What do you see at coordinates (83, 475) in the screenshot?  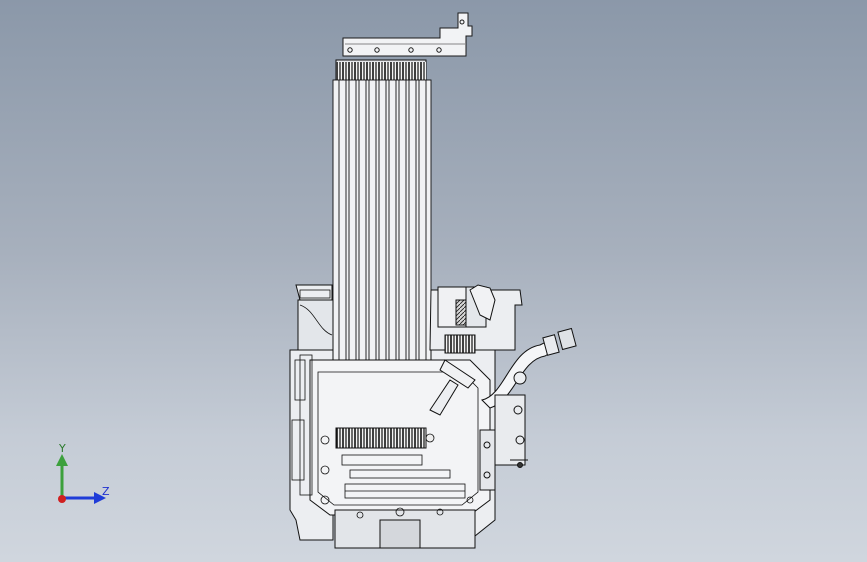 I see `coordinate-triad: Y Z` at bounding box center [83, 475].